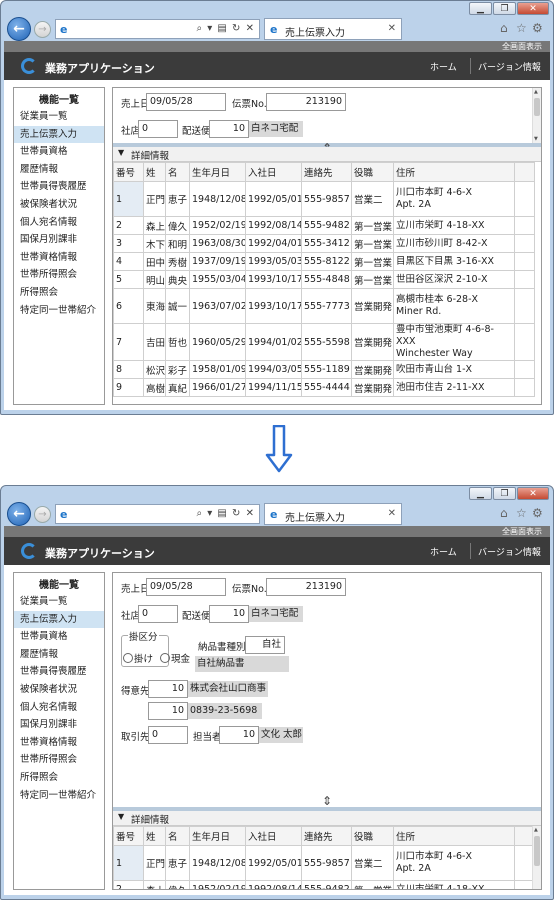 This screenshot has height=900, width=554. What do you see at coordinates (217, 884) in the screenshot?
I see `table-cell: 1952/02/19` at bounding box center [217, 884].